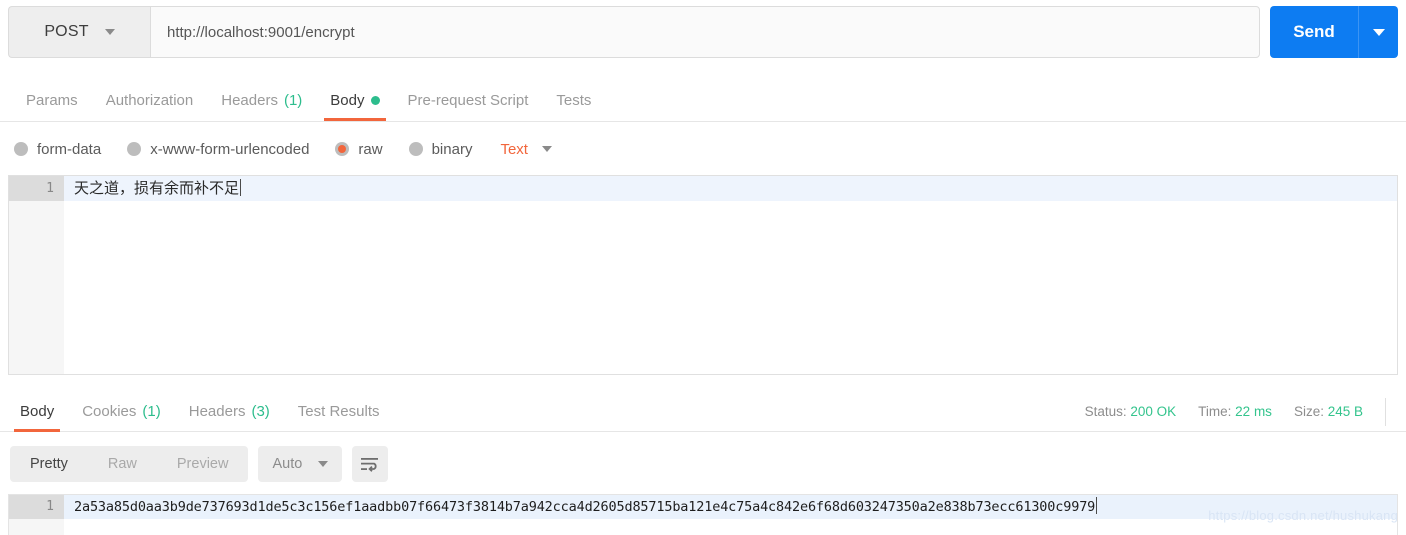  Describe the element at coordinates (370, 149) in the screenshot. I see `radio-label: raw` at that location.